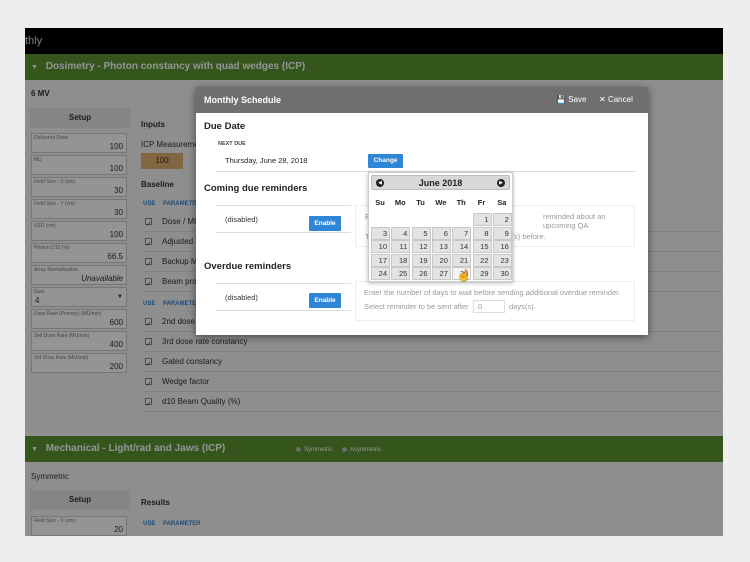 Image resolution: width=750 pixels, height=562 pixels. I want to click on calendar-day: 12, so click(421, 246).